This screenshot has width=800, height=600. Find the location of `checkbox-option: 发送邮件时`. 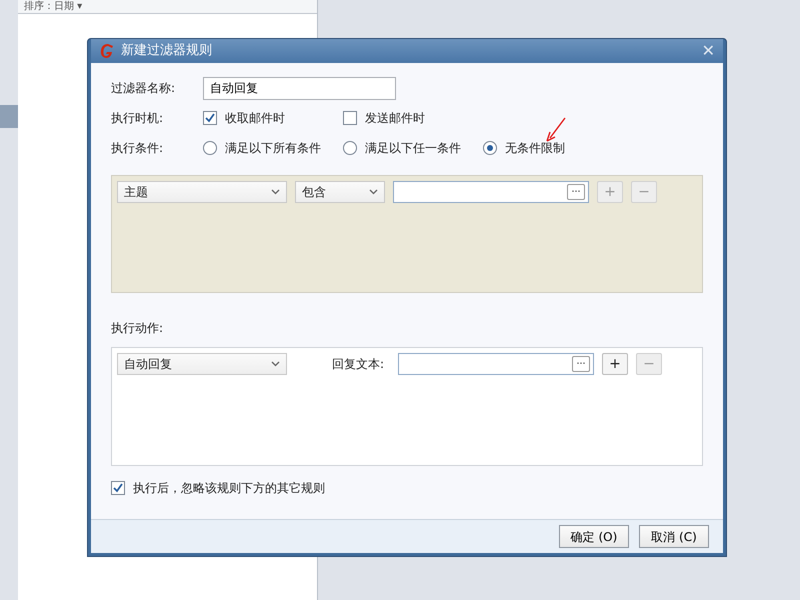

checkbox-option: 发送邮件时 is located at coordinates (413, 118).